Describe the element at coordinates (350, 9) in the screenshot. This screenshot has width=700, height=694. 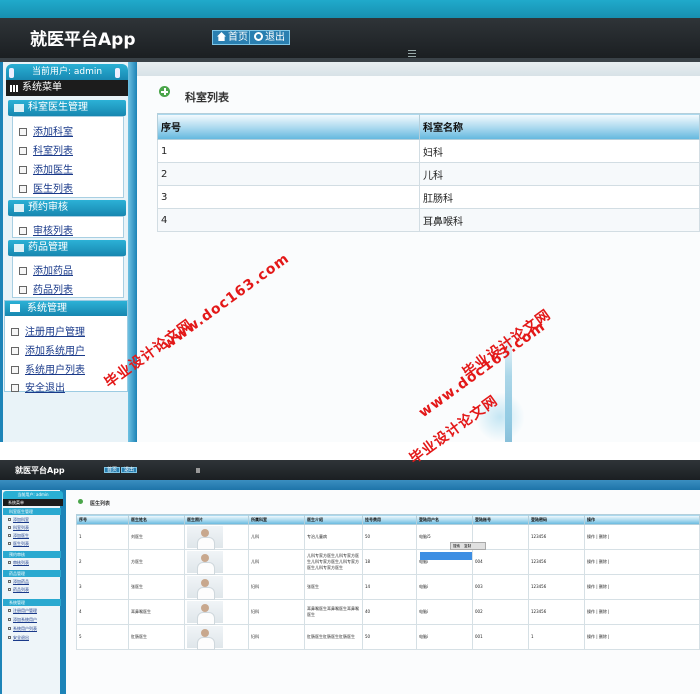
I see `top-accent-strip` at that location.